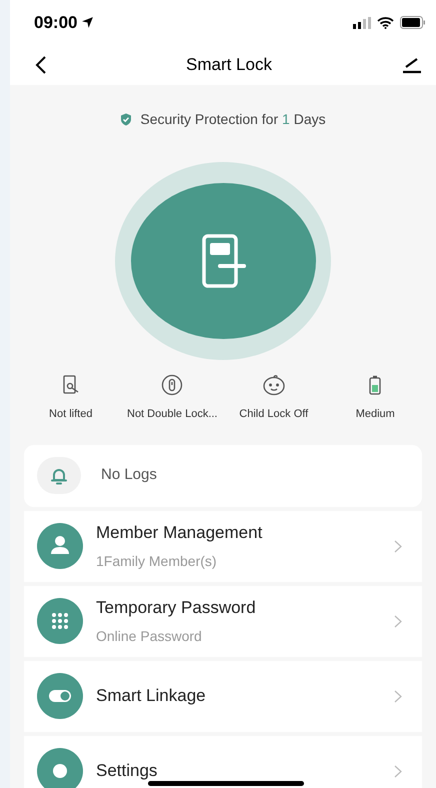 This screenshot has width=436, height=788. What do you see at coordinates (129, 475) in the screenshot?
I see `logs-text: No Logs` at bounding box center [129, 475].